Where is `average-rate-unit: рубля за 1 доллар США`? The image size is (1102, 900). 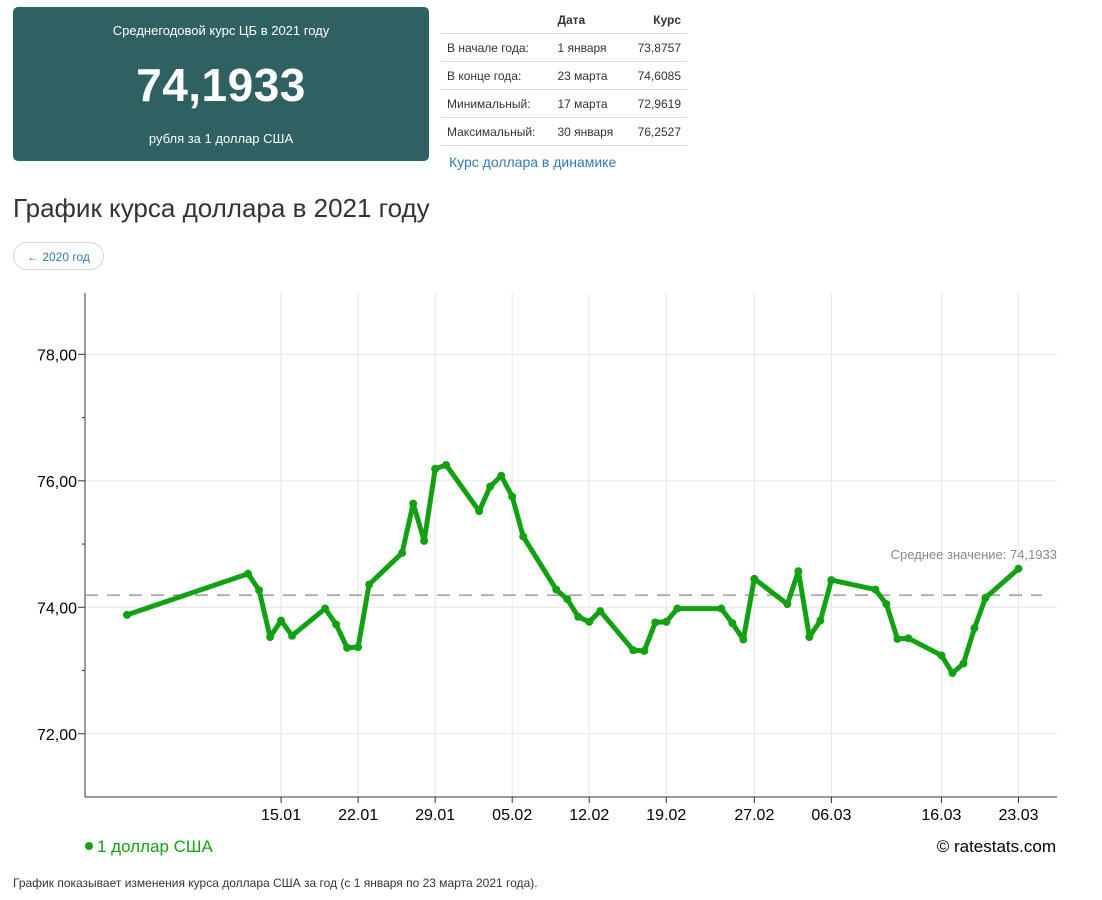
average-rate-unit: рубля за 1 доллар США is located at coordinates (221, 138).